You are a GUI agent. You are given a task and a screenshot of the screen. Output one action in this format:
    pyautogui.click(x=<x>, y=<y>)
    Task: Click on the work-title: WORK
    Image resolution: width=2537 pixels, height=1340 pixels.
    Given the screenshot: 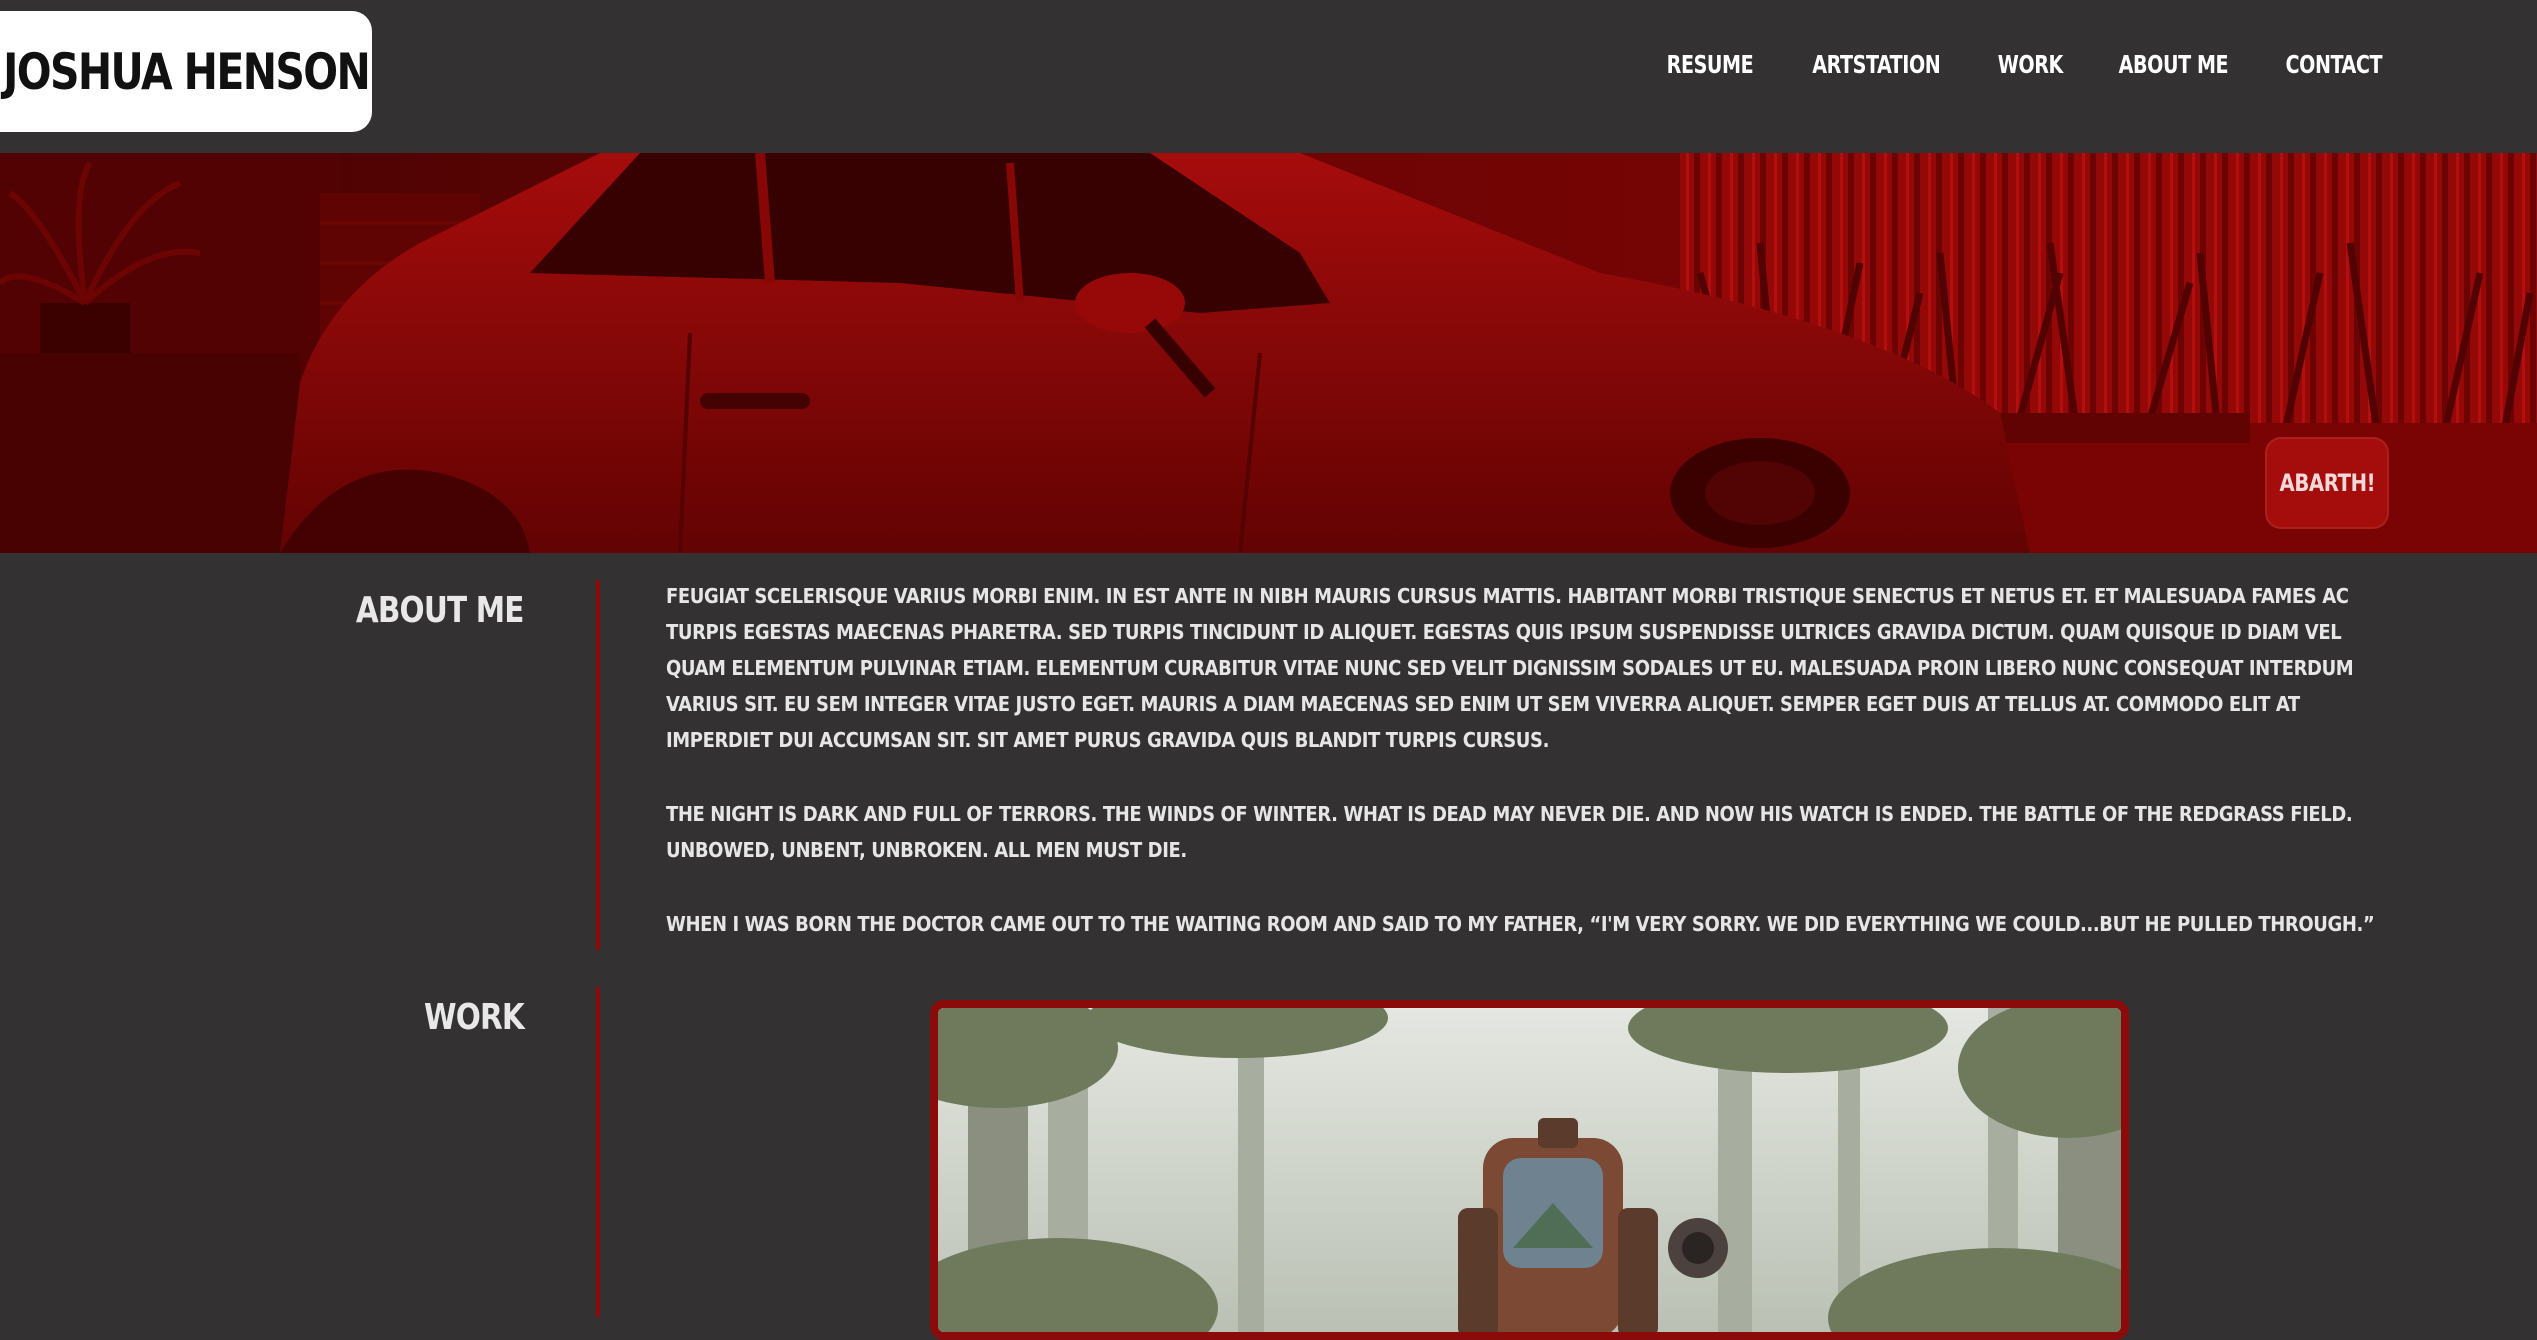 What is the action you would take?
    pyautogui.click(x=474, y=1017)
    